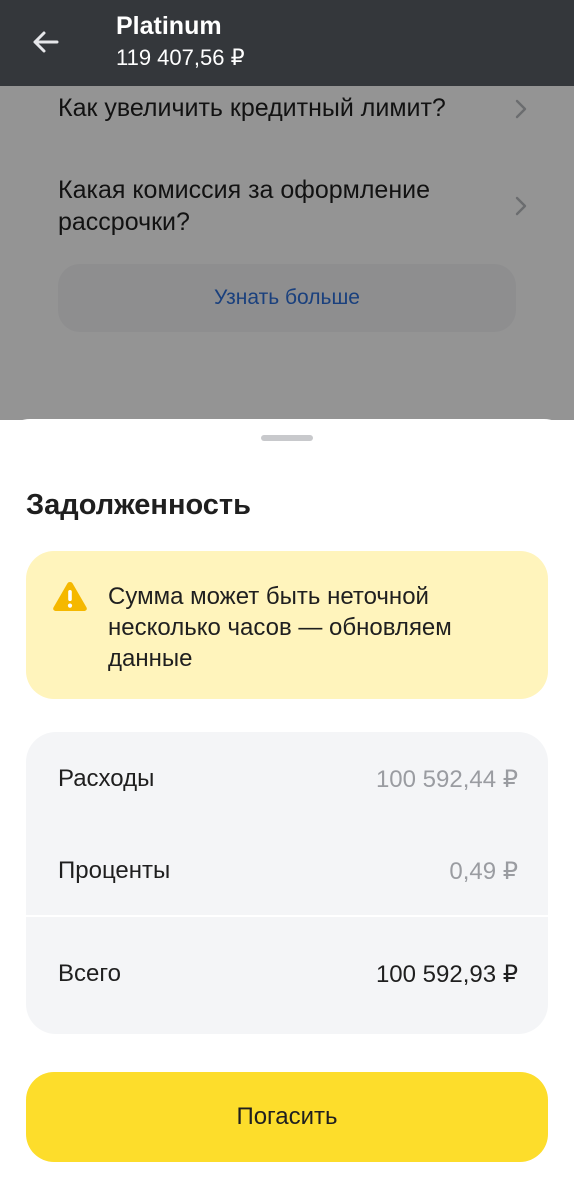 Image resolution: width=574 pixels, height=1200 pixels. I want to click on repay-button: Погасить, so click(287, 1117).